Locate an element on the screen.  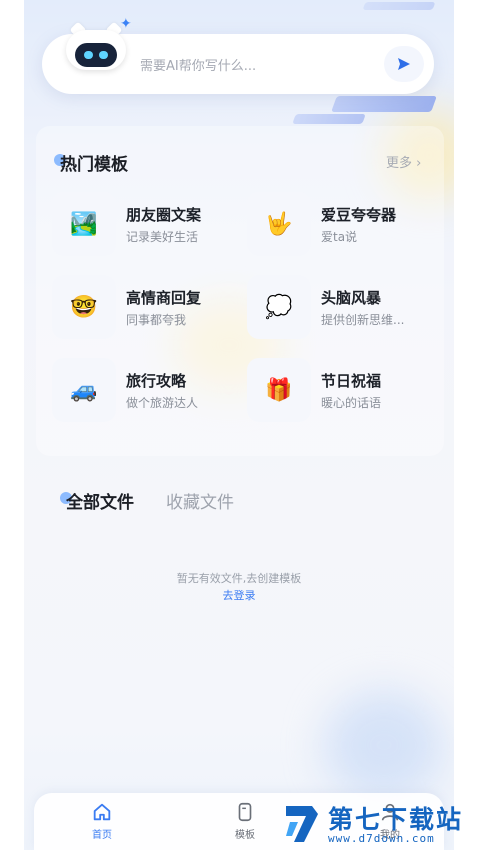
hot-templates-title-text: 热门模板 is located at coordinates (94, 165).